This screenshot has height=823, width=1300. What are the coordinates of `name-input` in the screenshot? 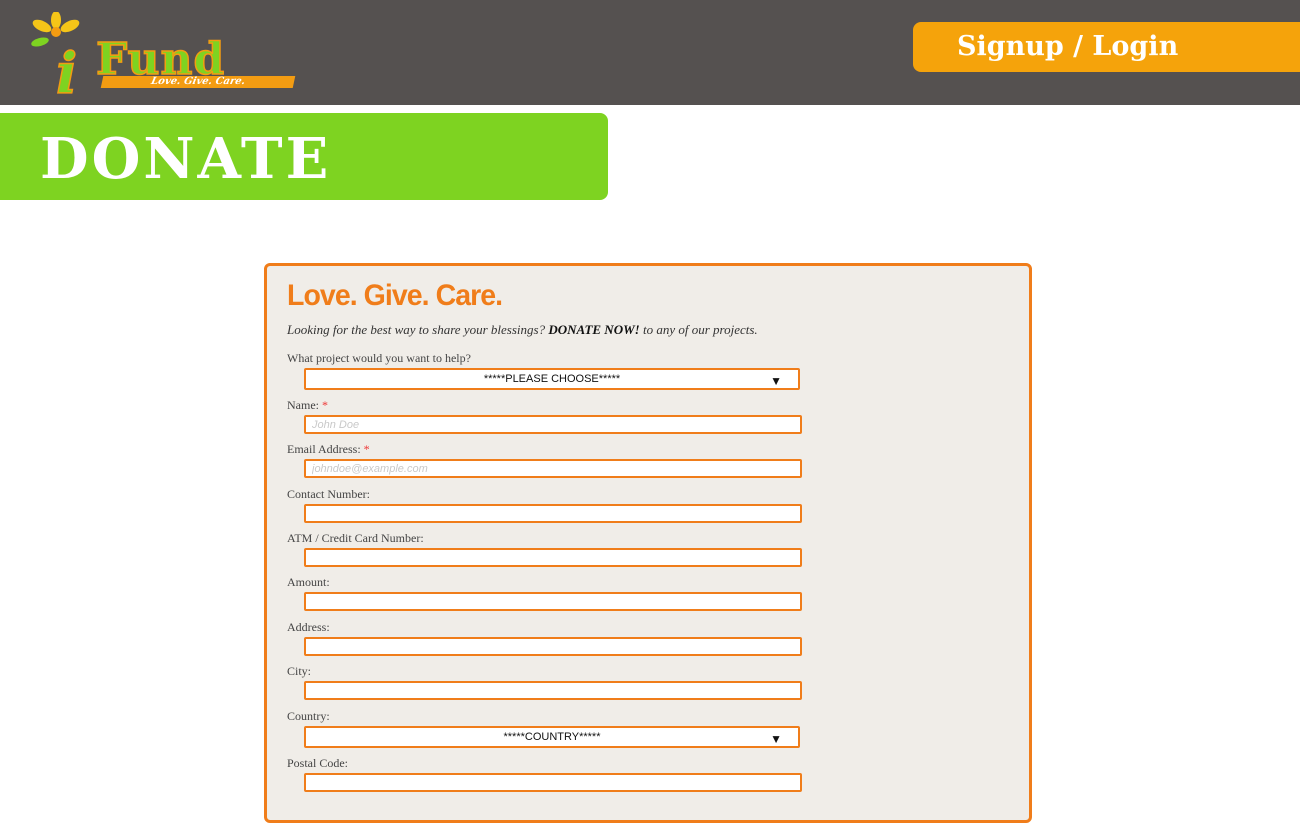 It's located at (553, 424).